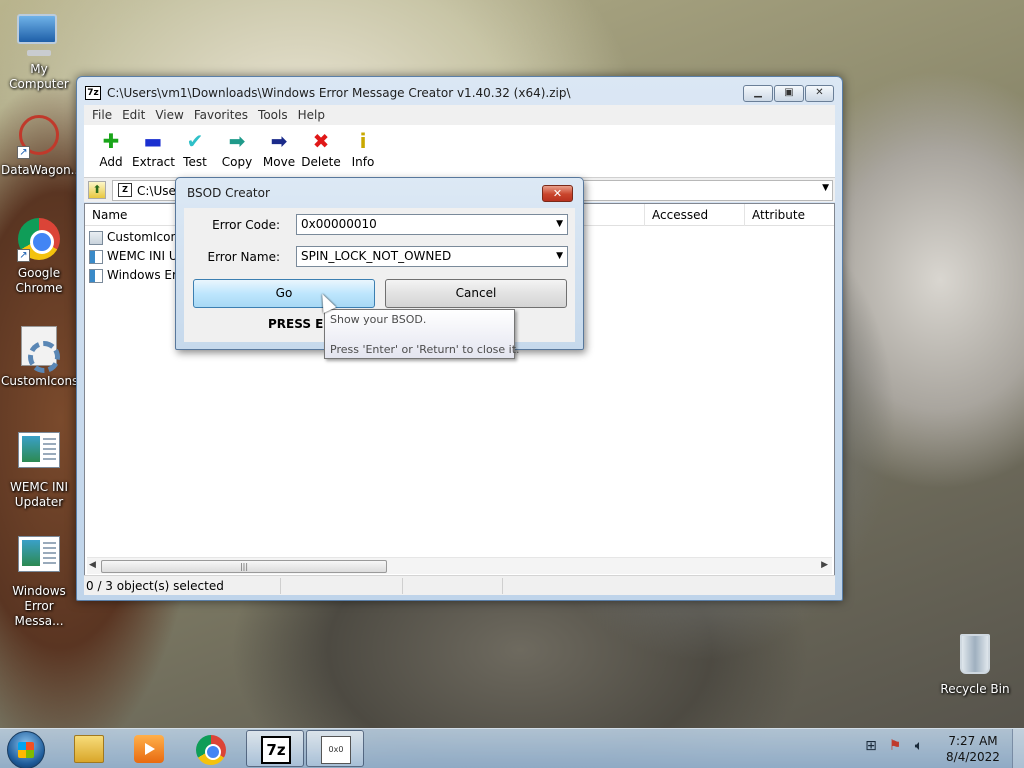 This screenshot has height=768, width=1024. What do you see at coordinates (144, 275) in the screenshot?
I see `file-name: Windows Err` at bounding box center [144, 275].